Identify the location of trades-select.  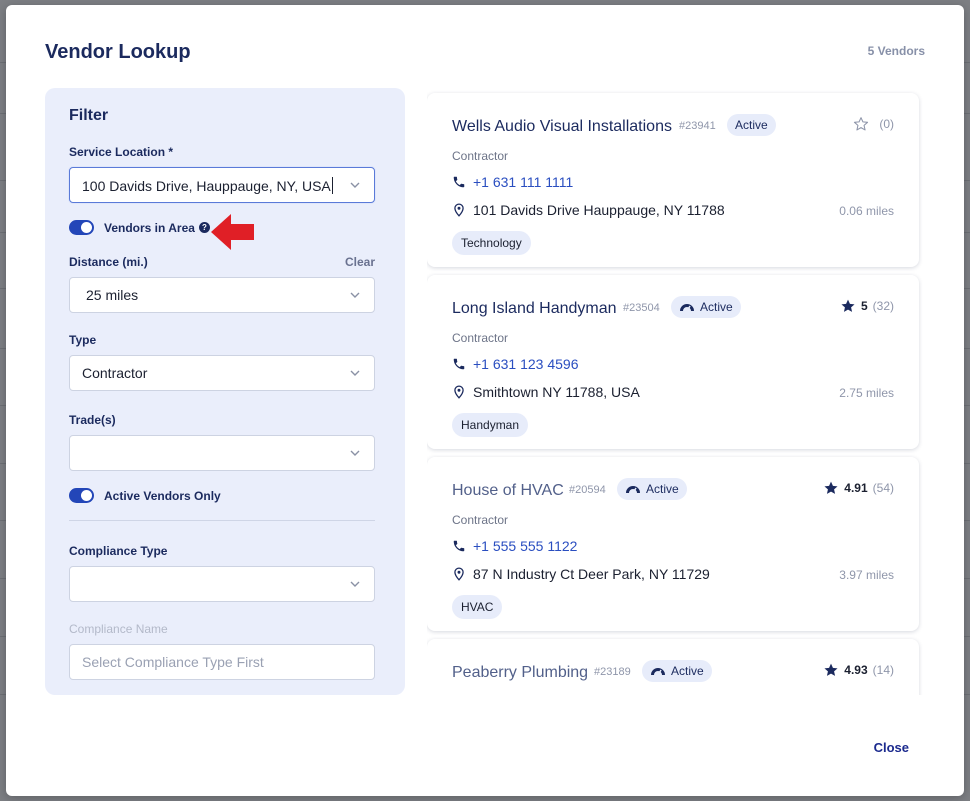
(222, 453).